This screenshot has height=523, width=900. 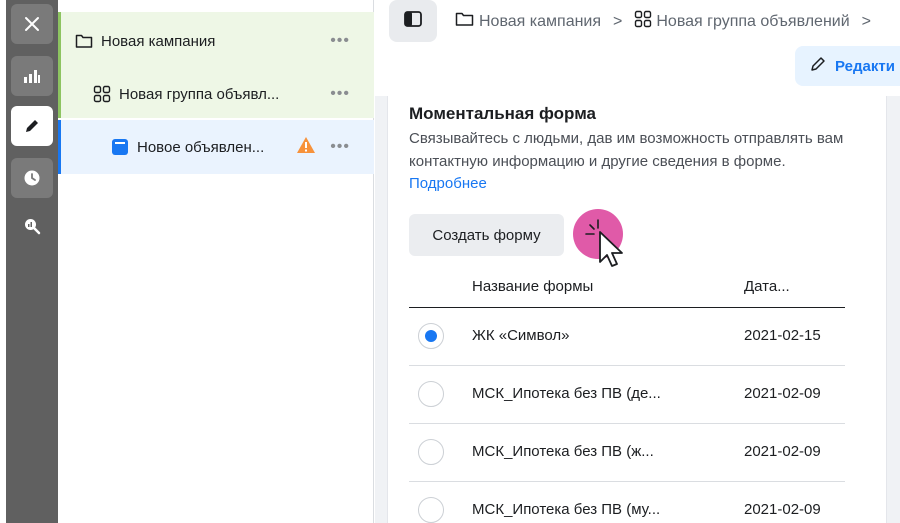 I want to click on tree-item-ad-group: Новая группа объявл... •••, so click(x=216, y=94).